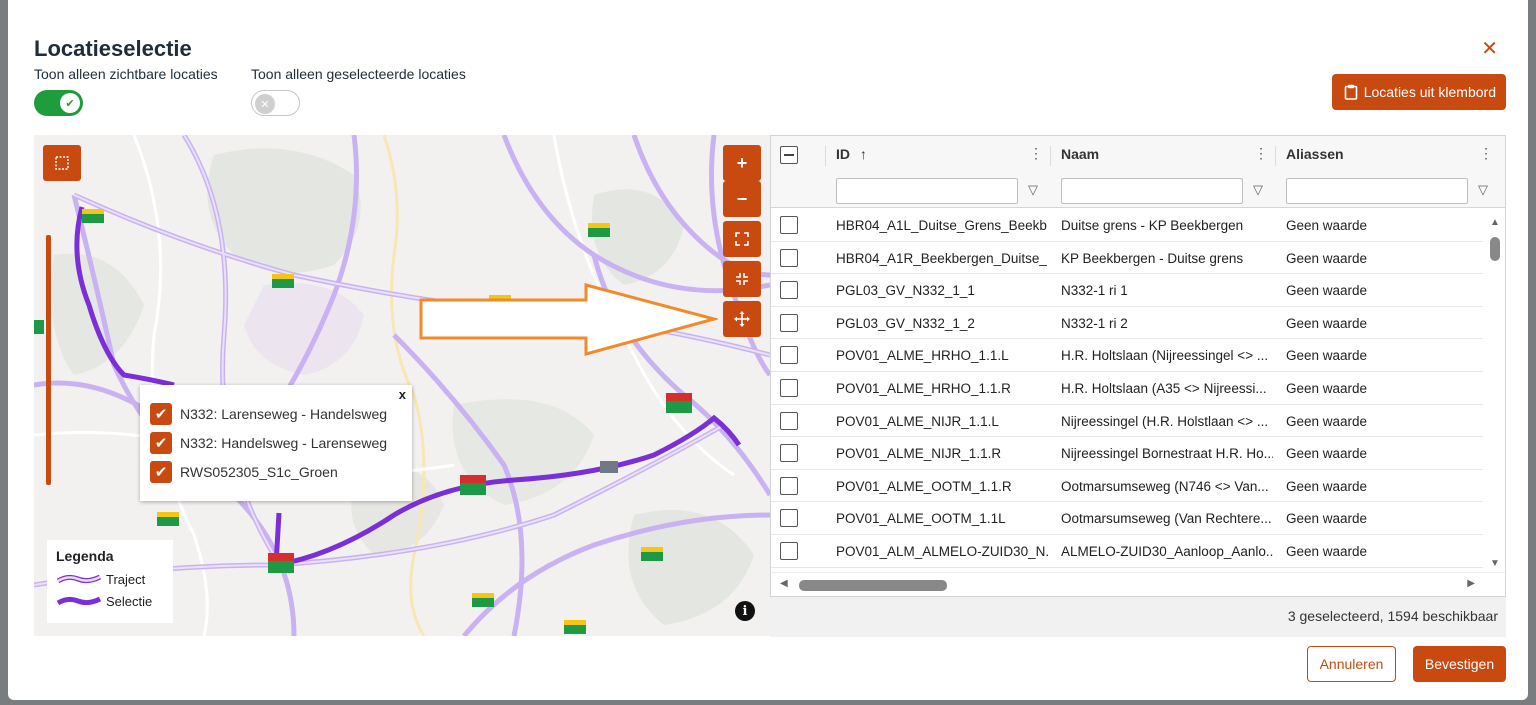 Image resolution: width=1536 pixels, height=705 pixels. What do you see at coordinates (79, 601) in the screenshot?
I see `selection-line-icon` at bounding box center [79, 601].